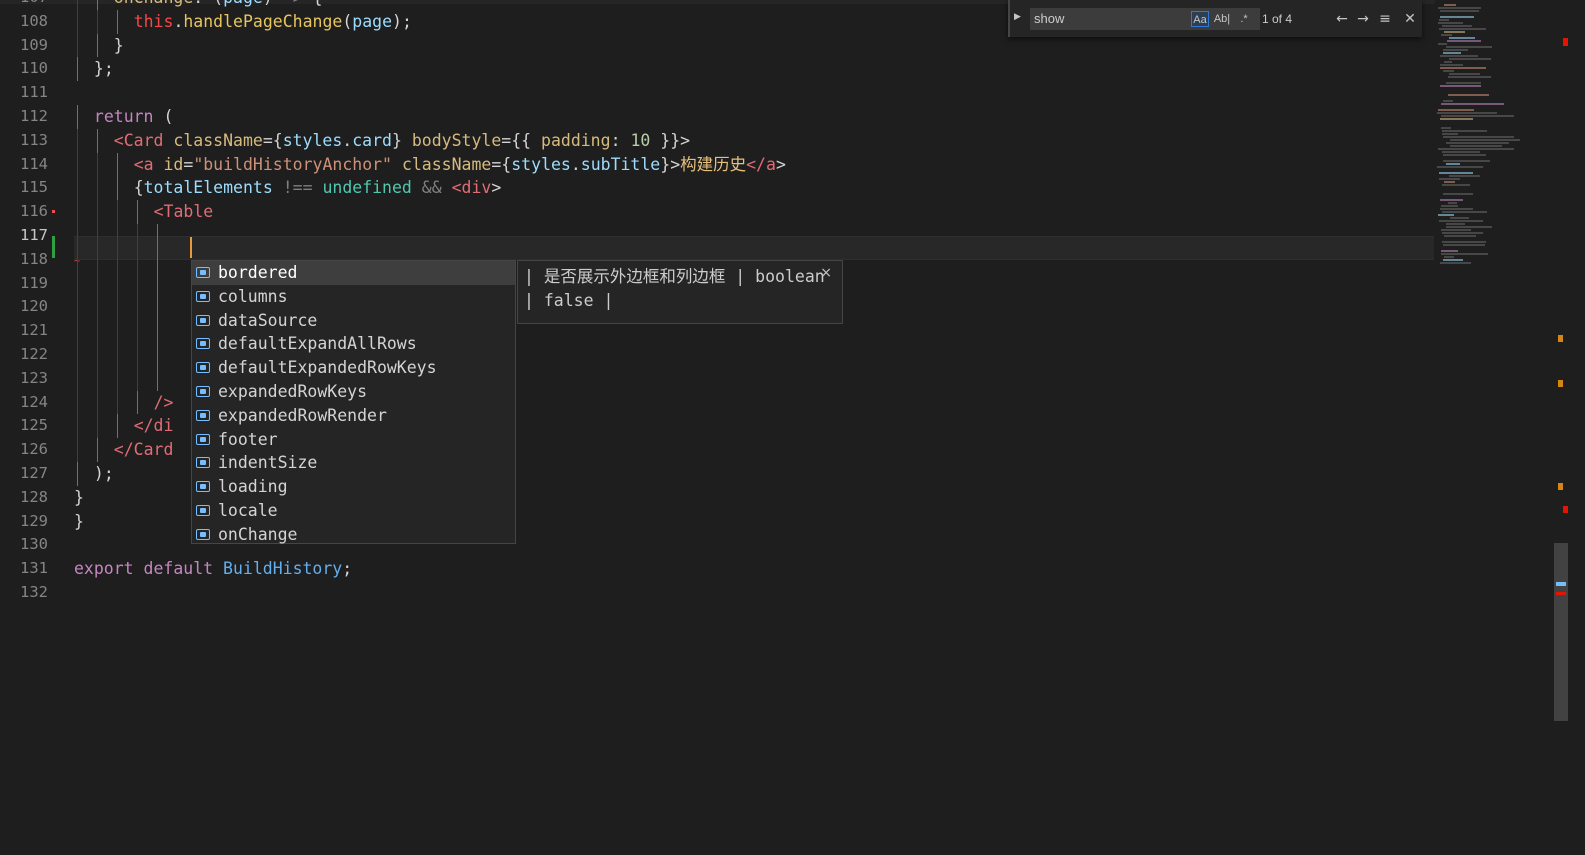 Image resolution: width=1585 pixels, height=855 pixels. Describe the element at coordinates (191, 247) in the screenshot. I see `text-cursor` at that location.